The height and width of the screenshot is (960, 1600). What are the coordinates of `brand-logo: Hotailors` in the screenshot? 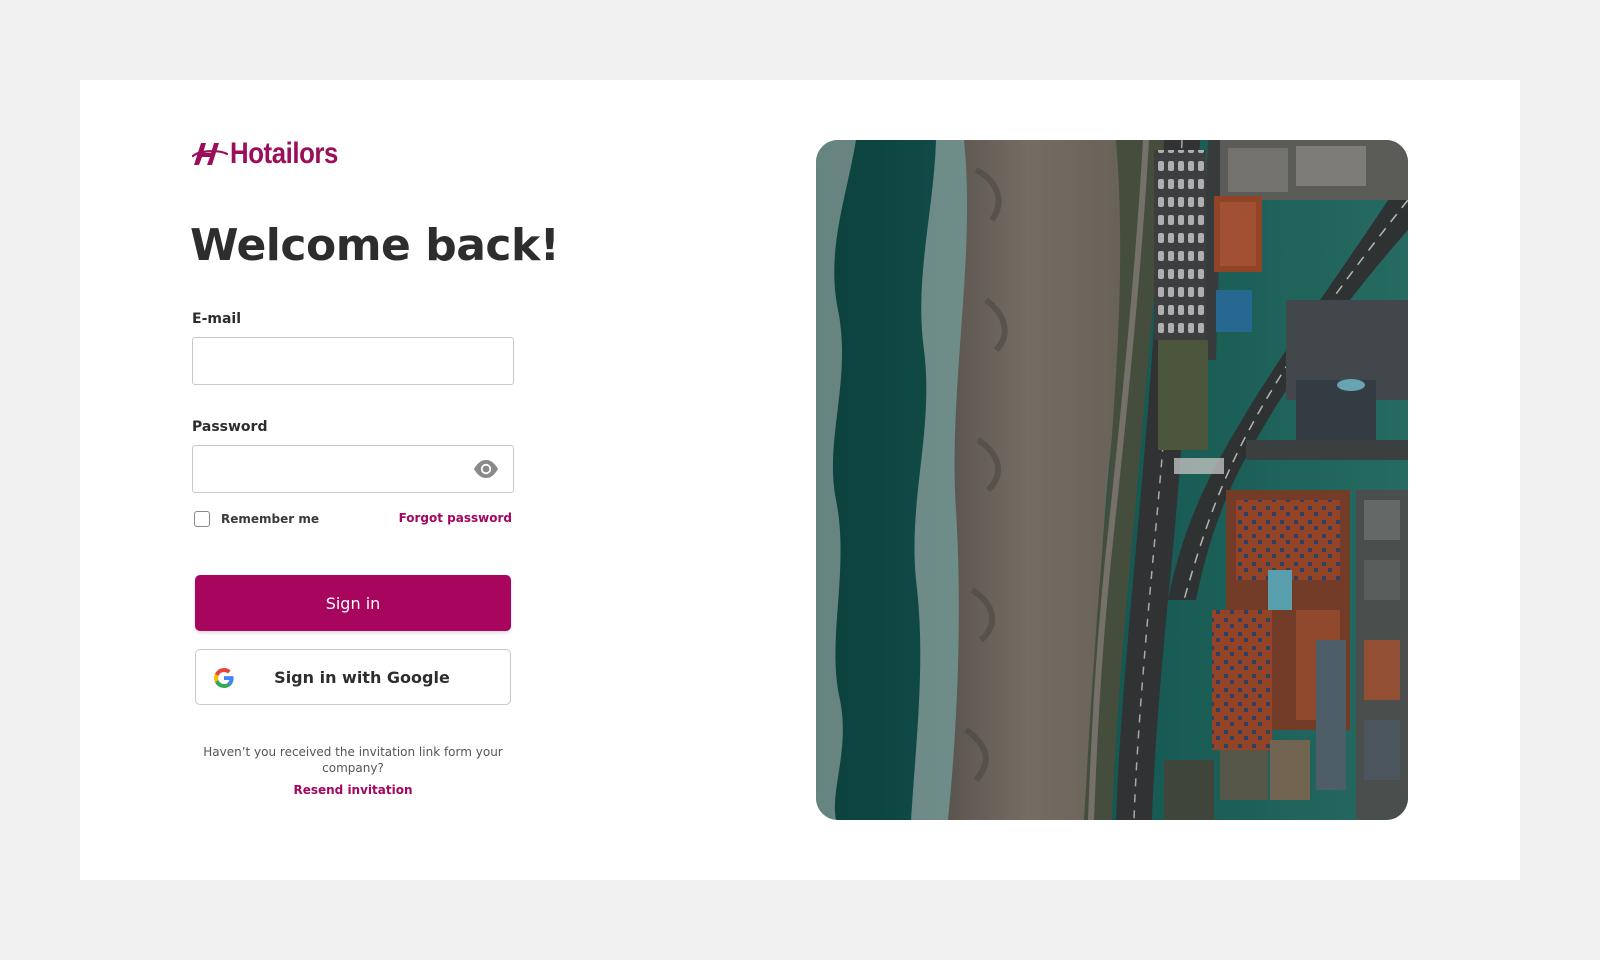 It's located at (274, 154).